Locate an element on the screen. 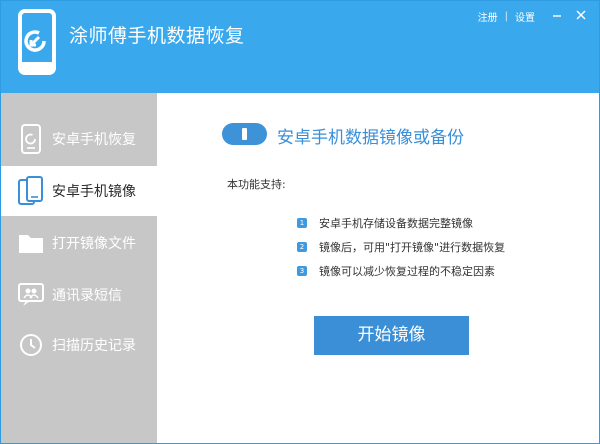 The image size is (600, 444). sidebar-item-android-mirror: 安卓手机镜像 is located at coordinates (79, 191).